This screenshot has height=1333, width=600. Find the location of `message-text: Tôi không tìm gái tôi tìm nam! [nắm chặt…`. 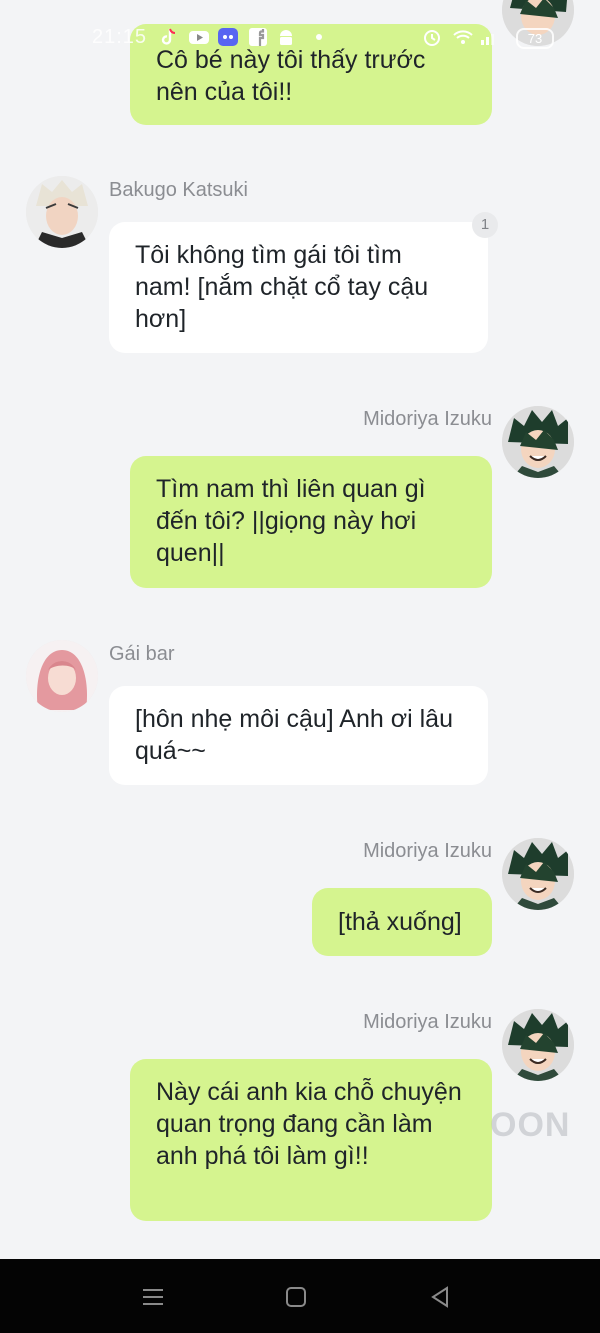

message-text: Tôi không tìm gái tôi tìm nam! [nắm chặt… is located at coordinates (282, 287).